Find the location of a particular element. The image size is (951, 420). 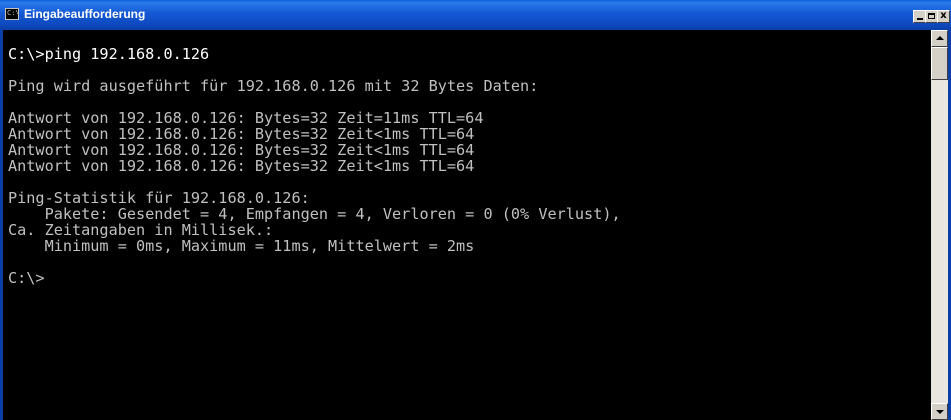

minimize-icon is located at coordinates (920, 19).